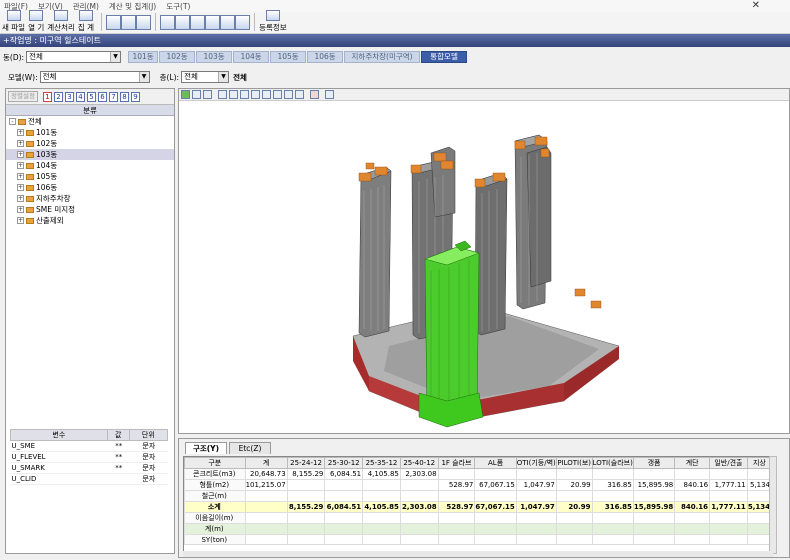 Image resolution: width=790 pixels, height=560 pixels. What do you see at coordinates (756, 5) in the screenshot?
I see `close-icon: ✕` at bounding box center [756, 5].